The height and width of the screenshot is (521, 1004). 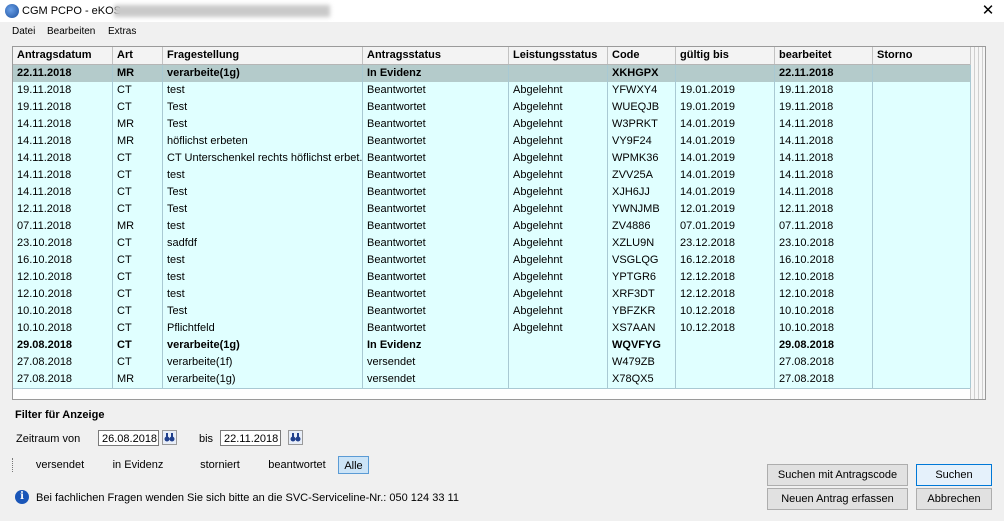 What do you see at coordinates (23, 31) in the screenshot?
I see `menu-datei: Datei` at bounding box center [23, 31].